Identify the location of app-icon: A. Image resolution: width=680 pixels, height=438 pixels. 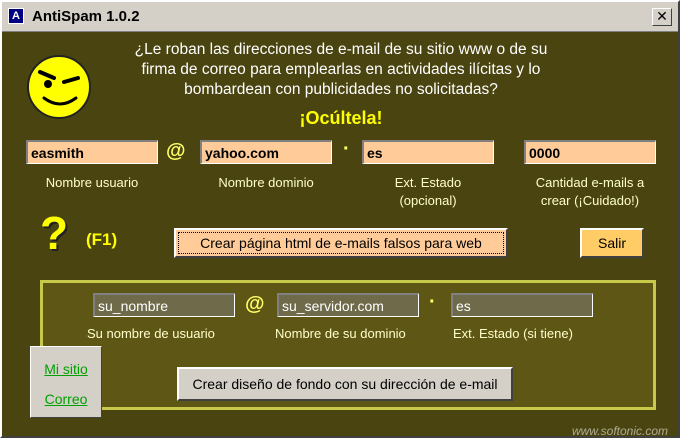
(16, 16).